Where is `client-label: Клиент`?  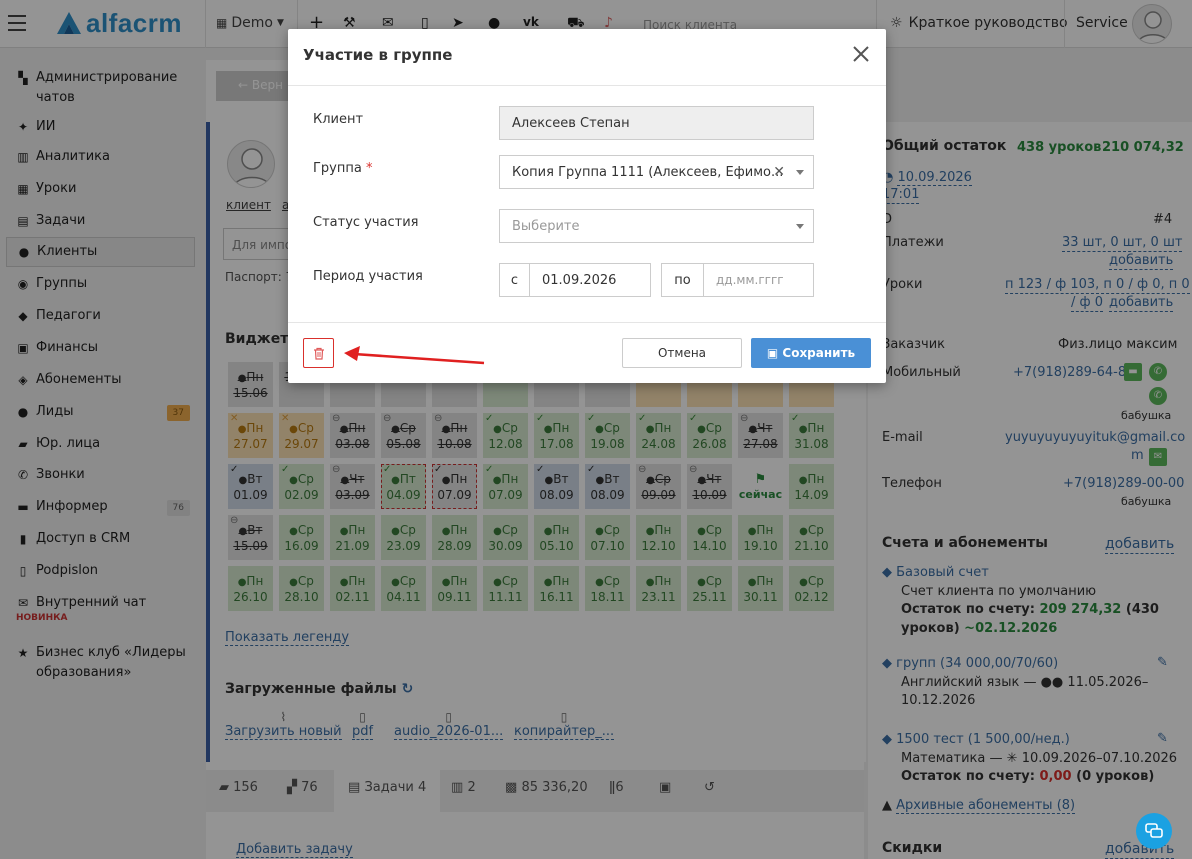 client-label: Клиент is located at coordinates (338, 119).